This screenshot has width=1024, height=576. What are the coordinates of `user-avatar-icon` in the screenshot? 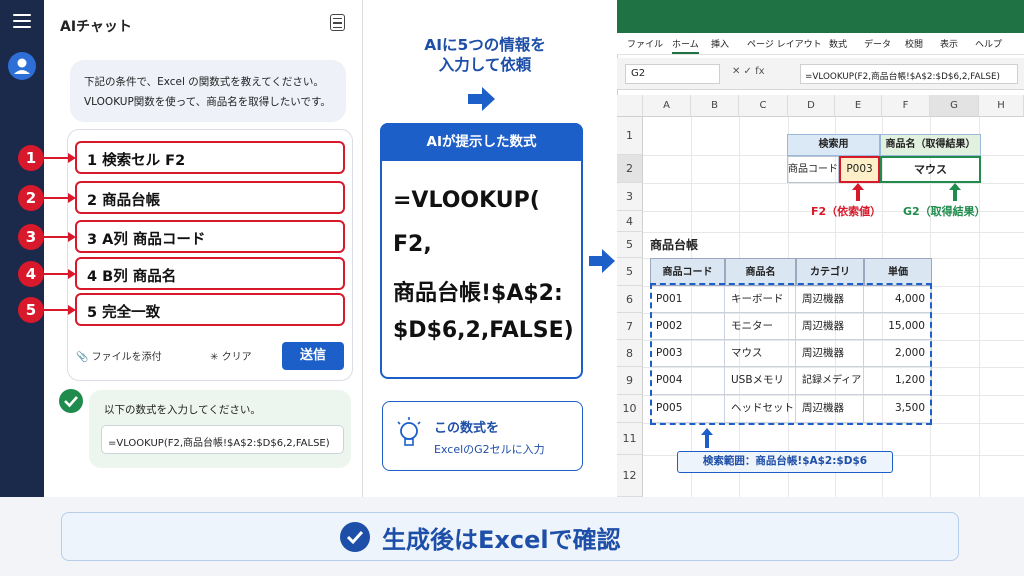 It's located at (22, 66).